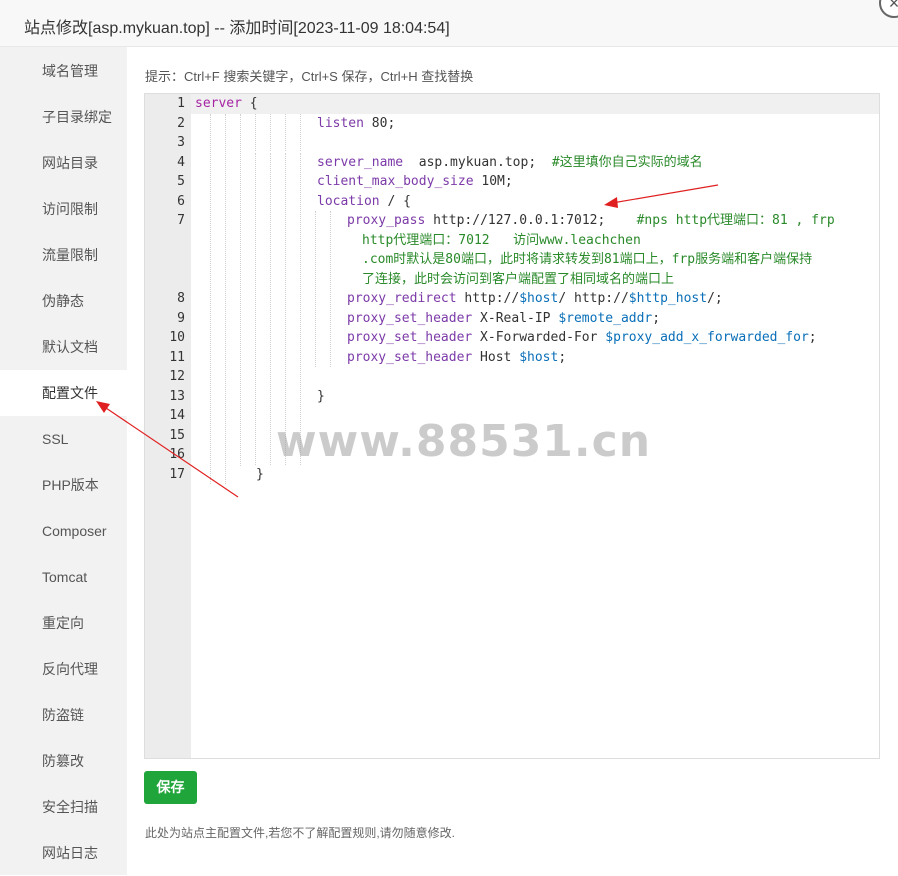 The image size is (898, 876). What do you see at coordinates (181, 318) in the screenshot?
I see `line-number: 9` at bounding box center [181, 318].